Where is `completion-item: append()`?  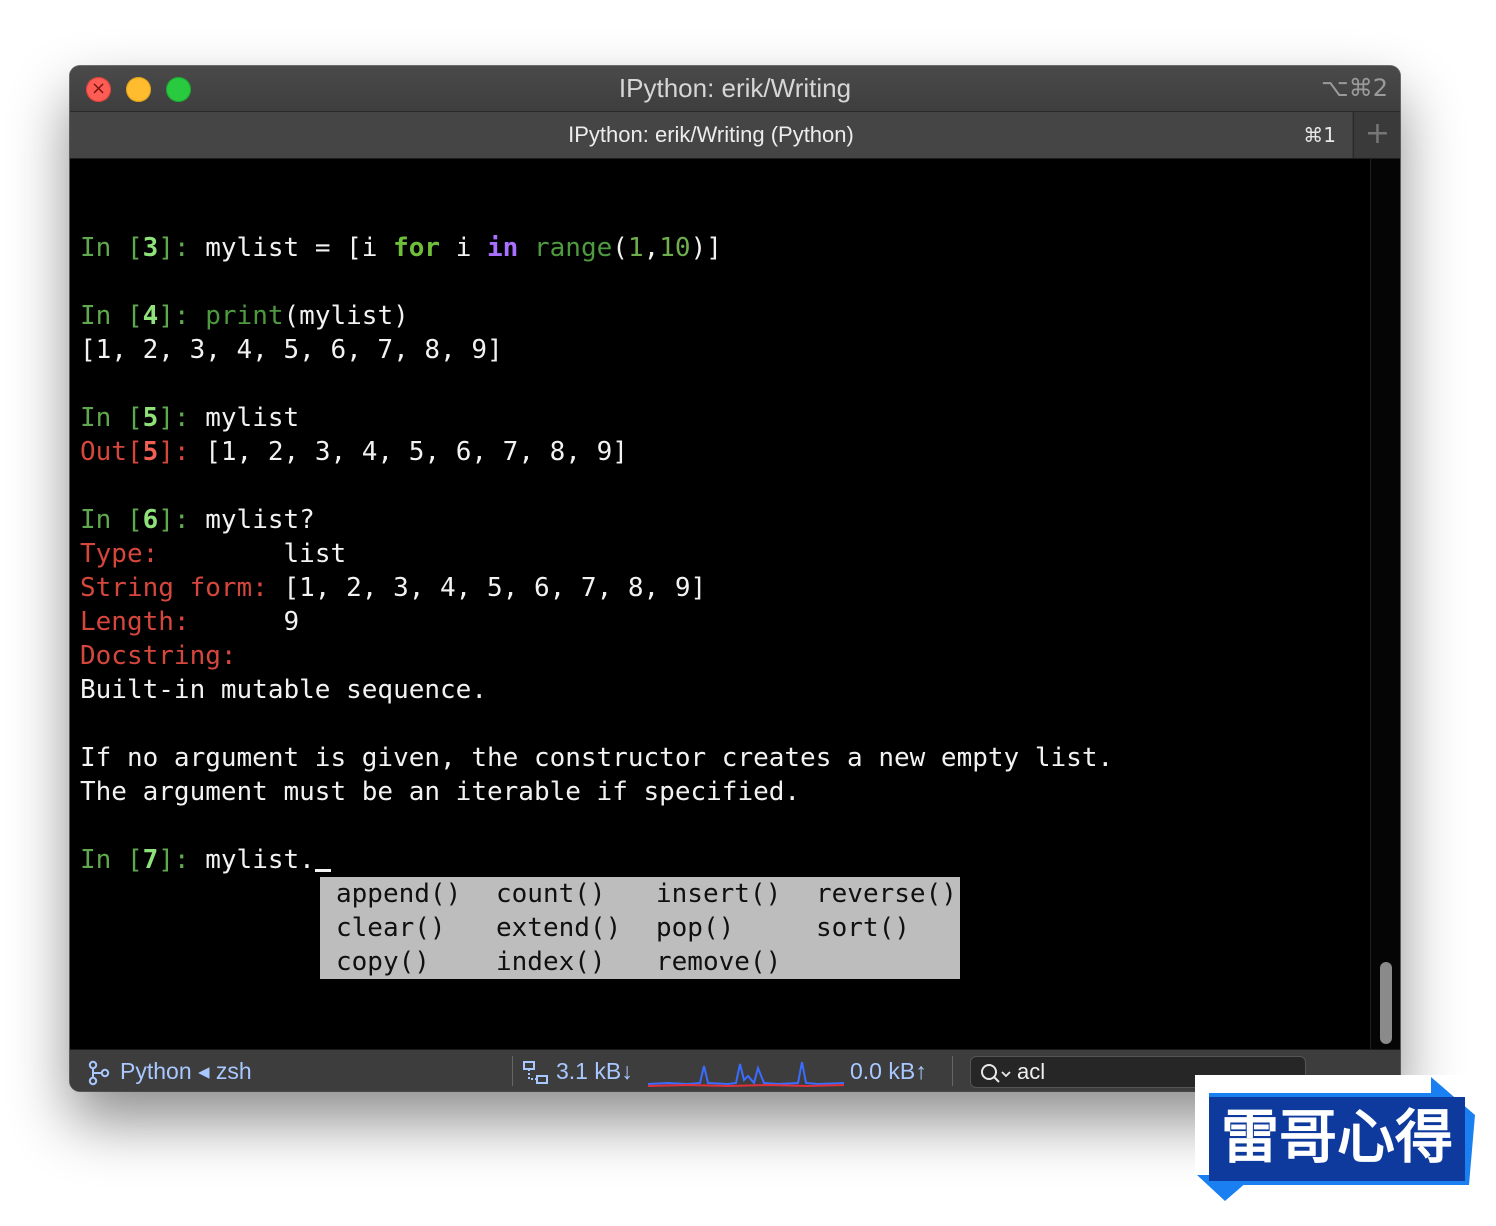
completion-item: append() is located at coordinates (398, 894).